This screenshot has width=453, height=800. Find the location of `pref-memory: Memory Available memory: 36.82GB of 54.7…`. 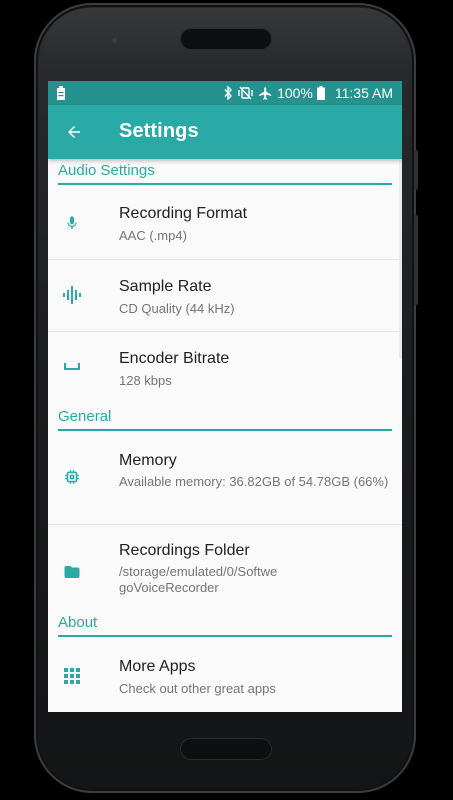

pref-memory: Memory Available memory: 36.82GB of 54.7… is located at coordinates (225, 479).